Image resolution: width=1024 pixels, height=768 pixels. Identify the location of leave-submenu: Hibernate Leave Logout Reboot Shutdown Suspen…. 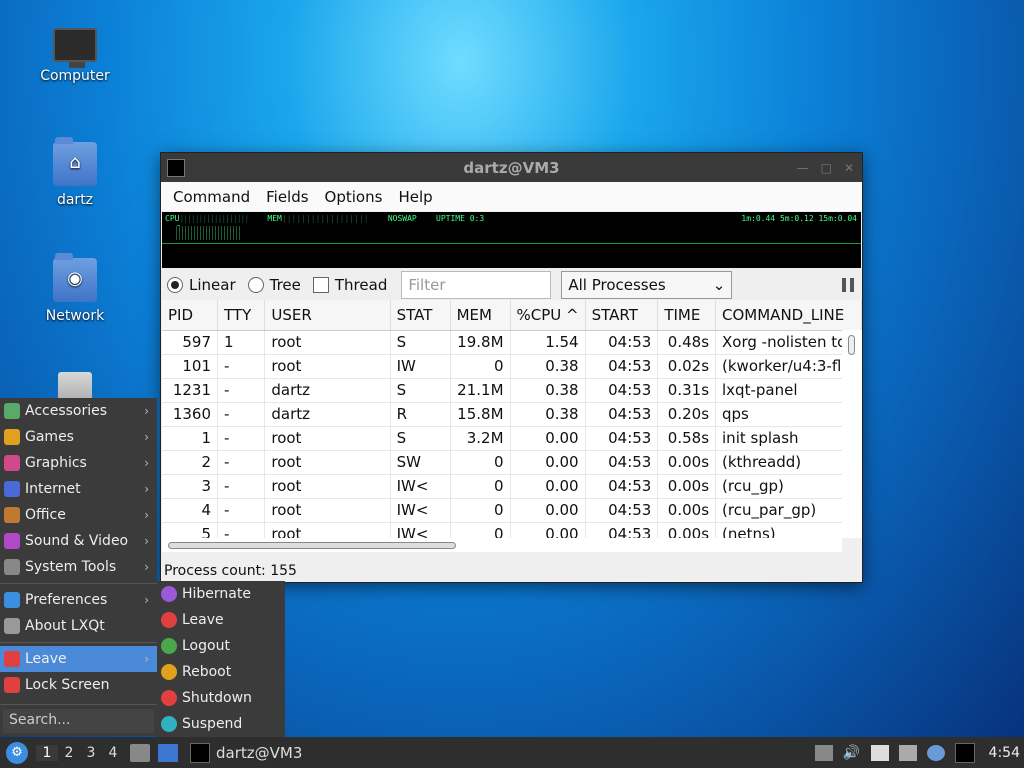
(221, 659).